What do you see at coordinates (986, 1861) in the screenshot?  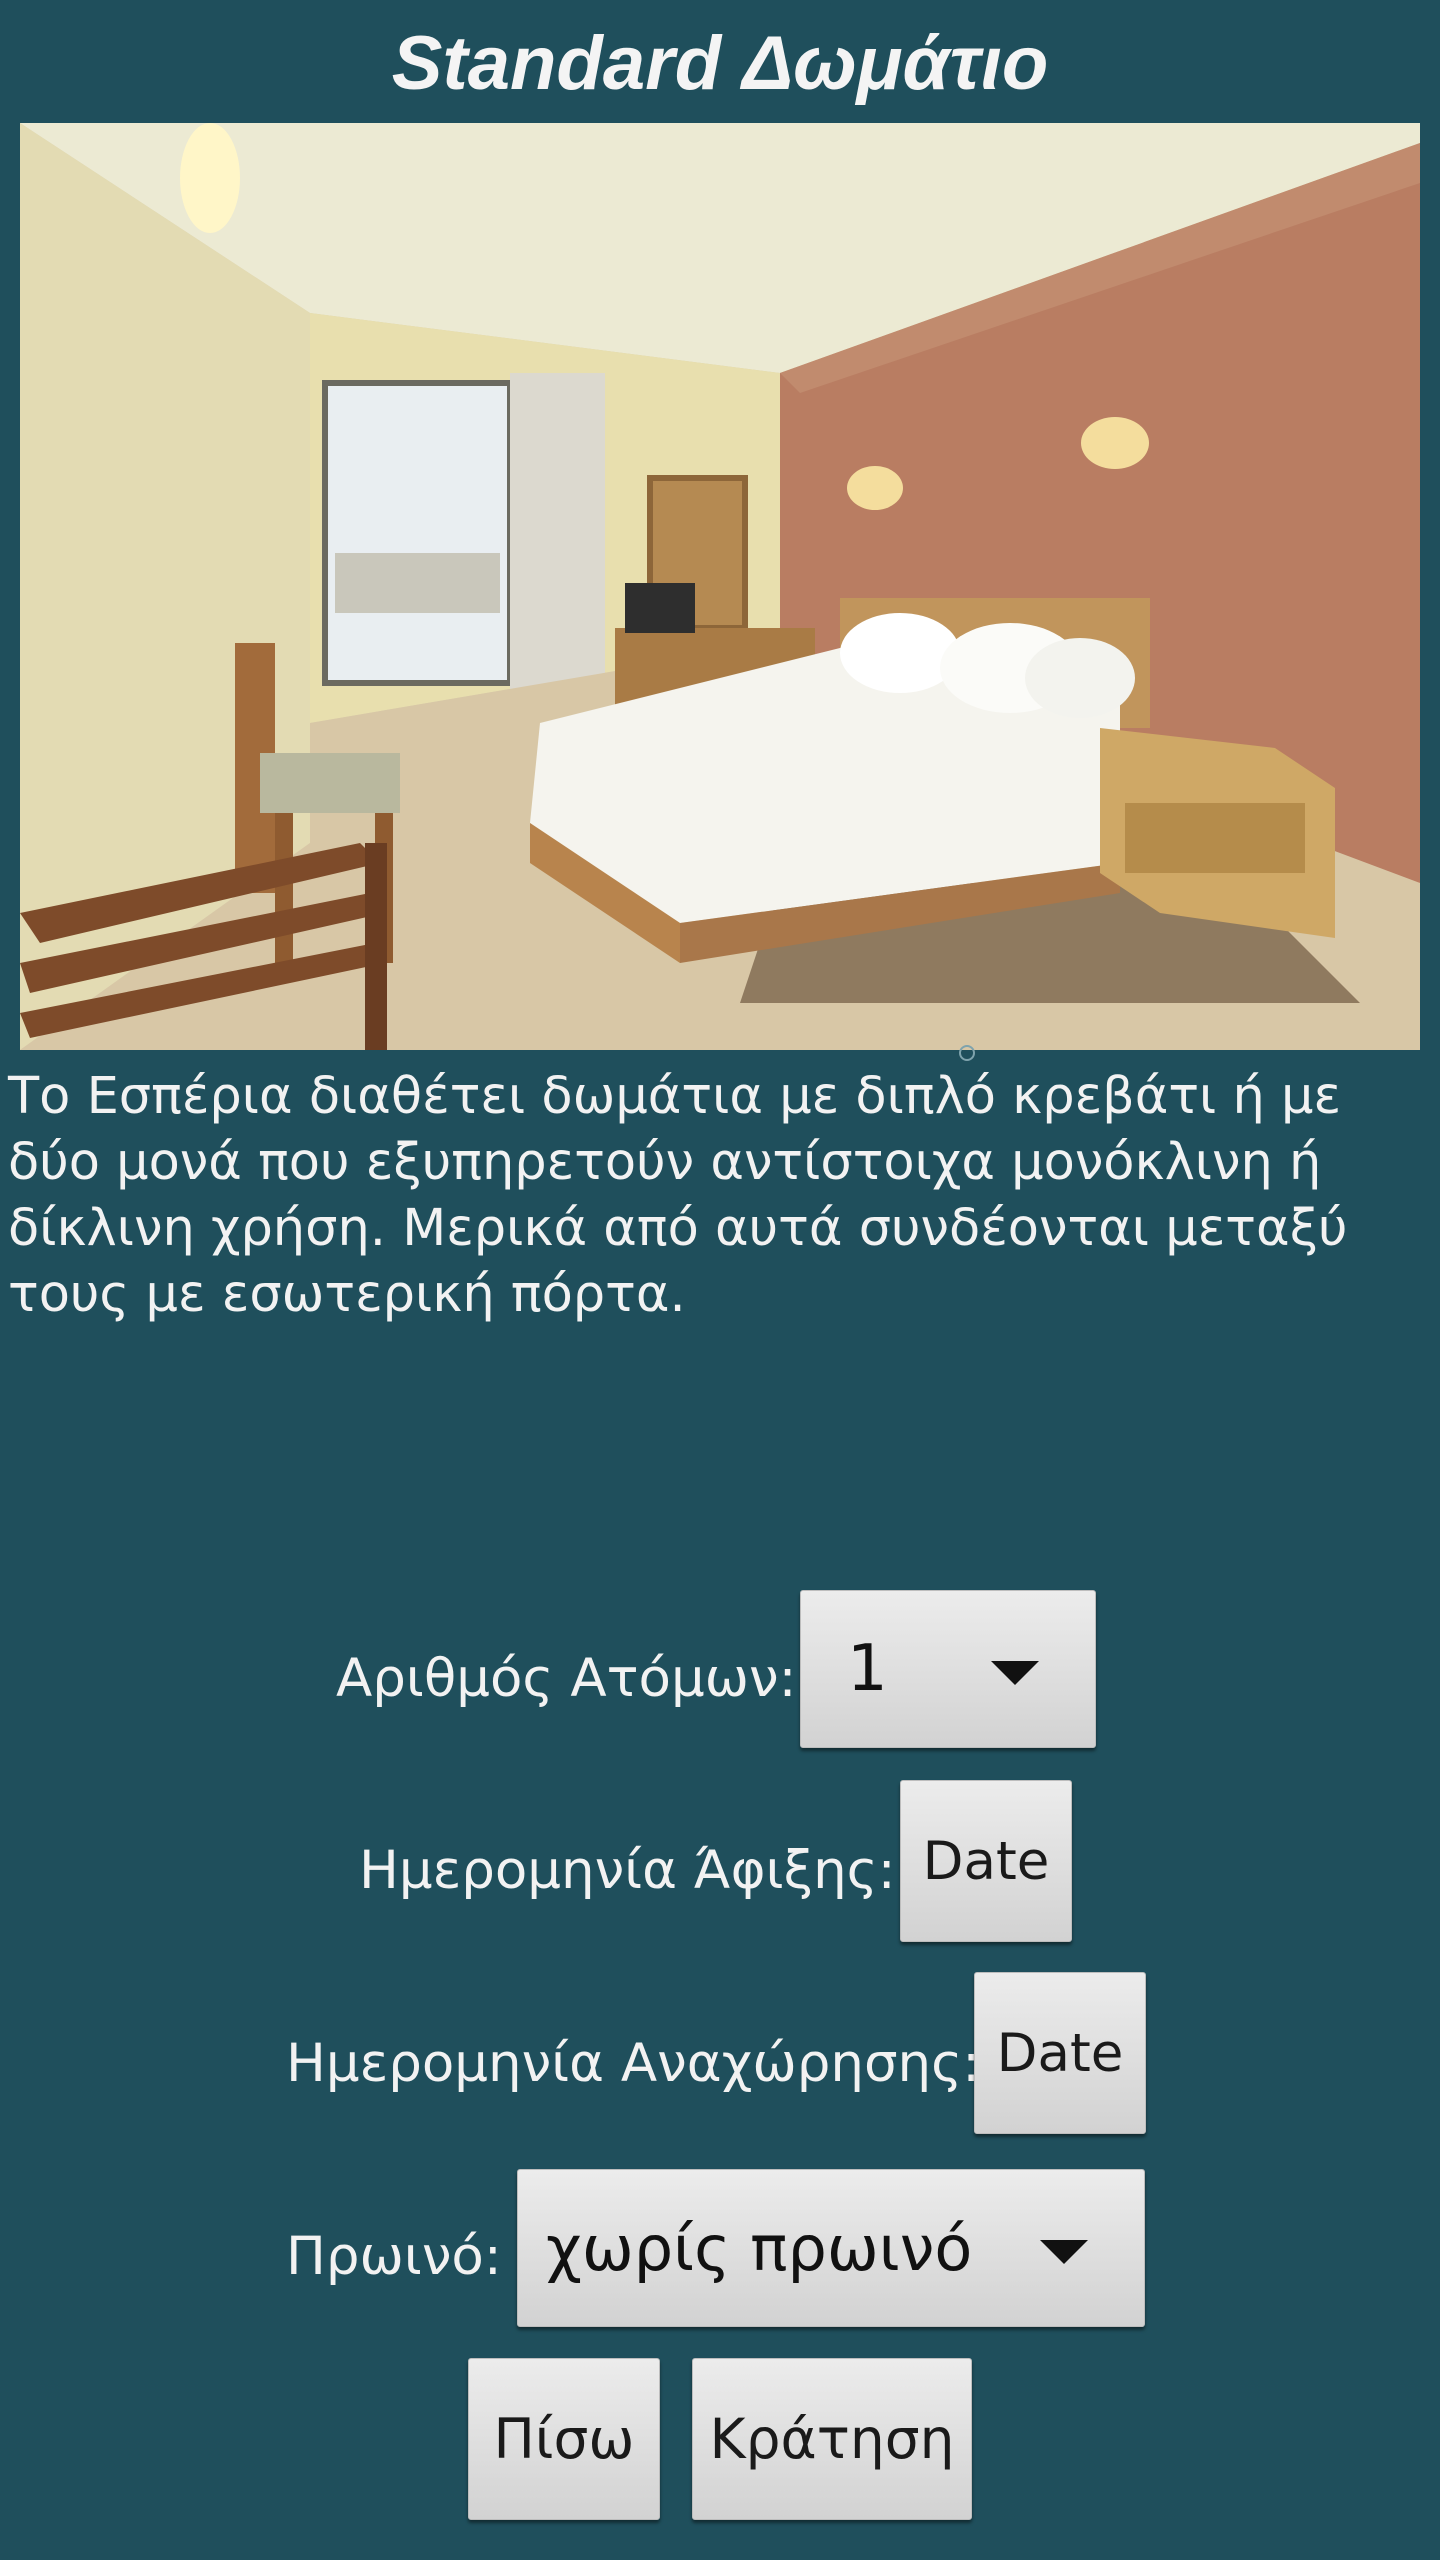 I see `arrival-date-button: Date` at bounding box center [986, 1861].